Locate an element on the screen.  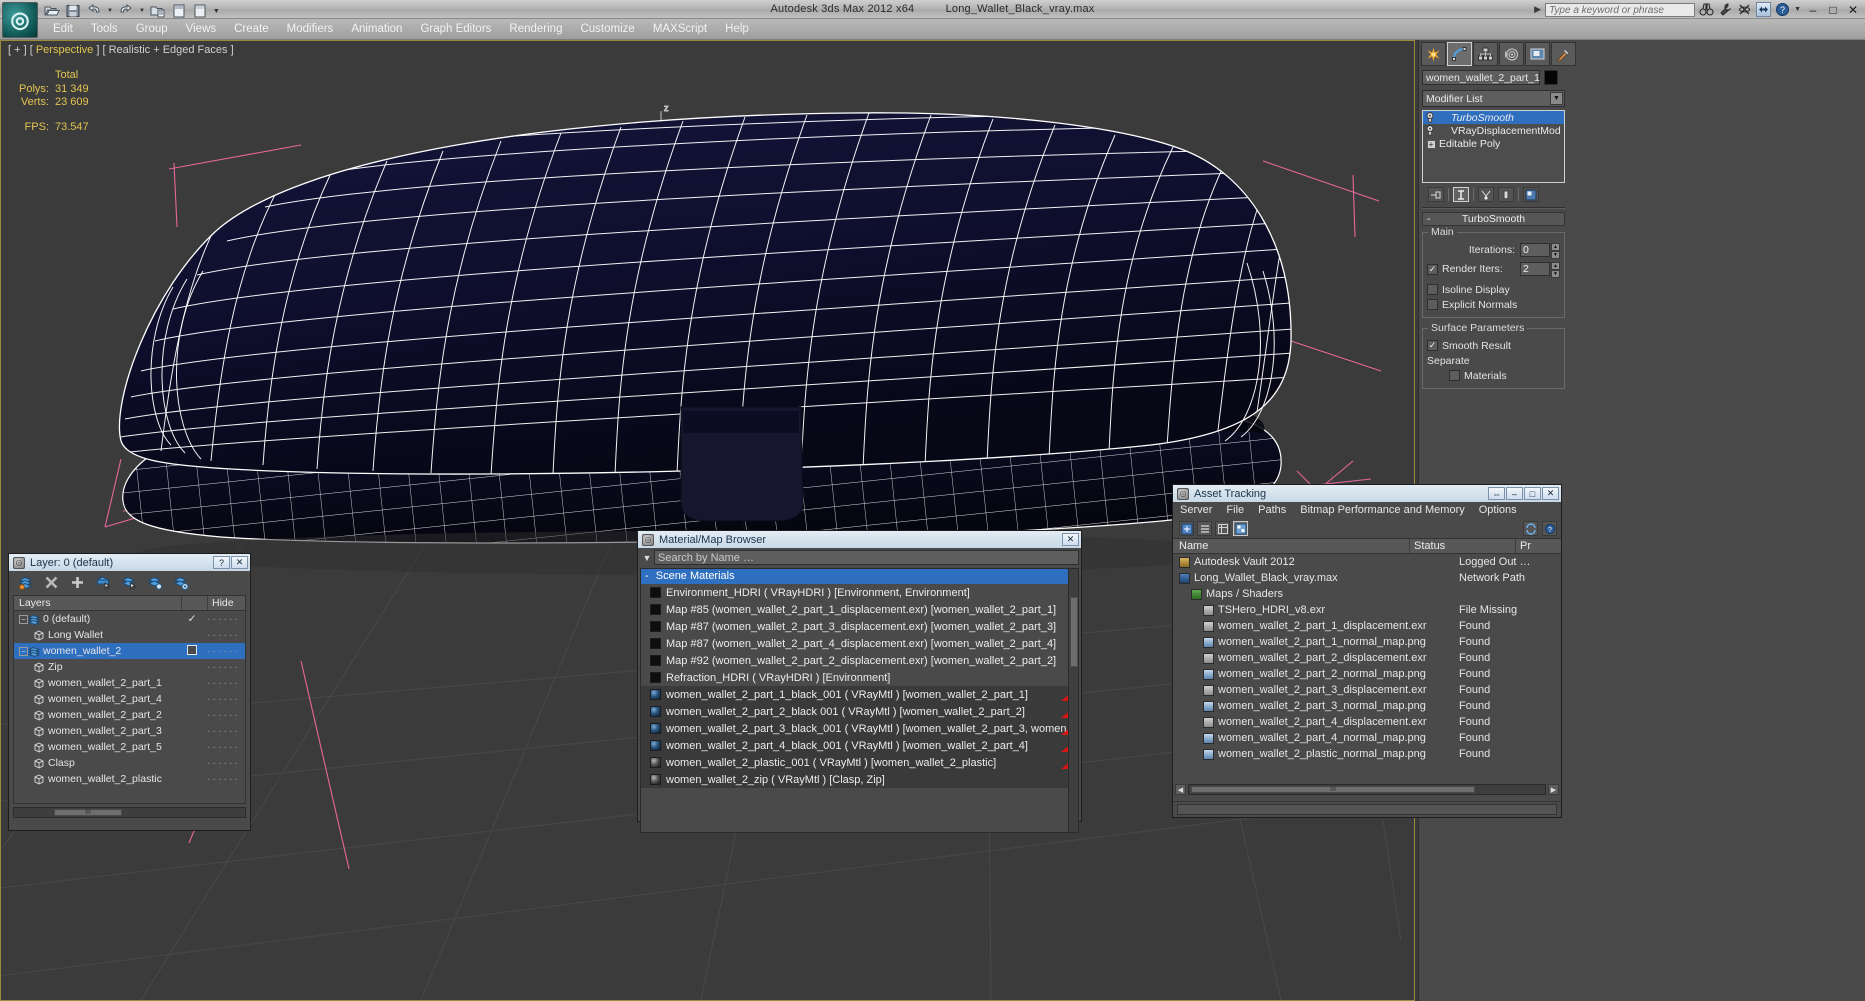
scroll-left-icon: ◀ is located at coordinates (1180, 789).